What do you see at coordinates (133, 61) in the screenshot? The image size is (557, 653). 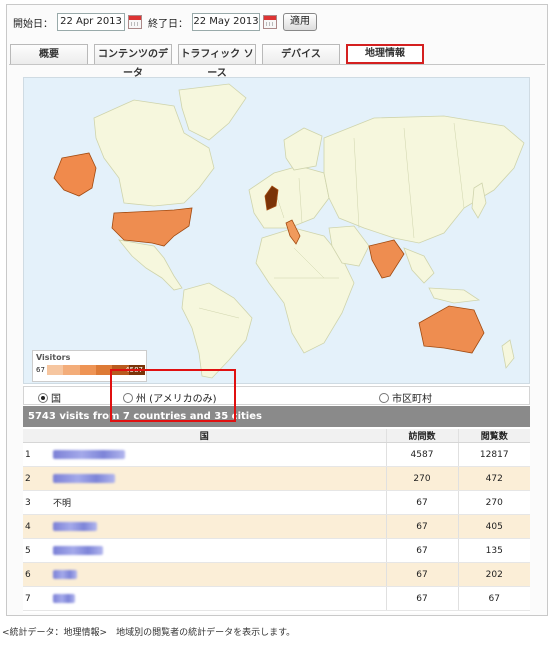 I see `tab-content: コンテンツのデータ` at bounding box center [133, 61].